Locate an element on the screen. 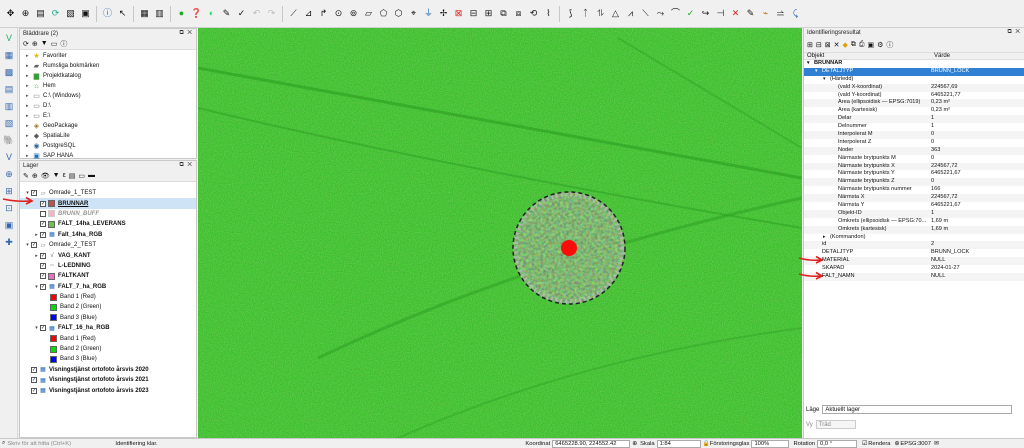 The width and height of the screenshot is (1024, 448). undo-icon: ↶ is located at coordinates (256, 13).